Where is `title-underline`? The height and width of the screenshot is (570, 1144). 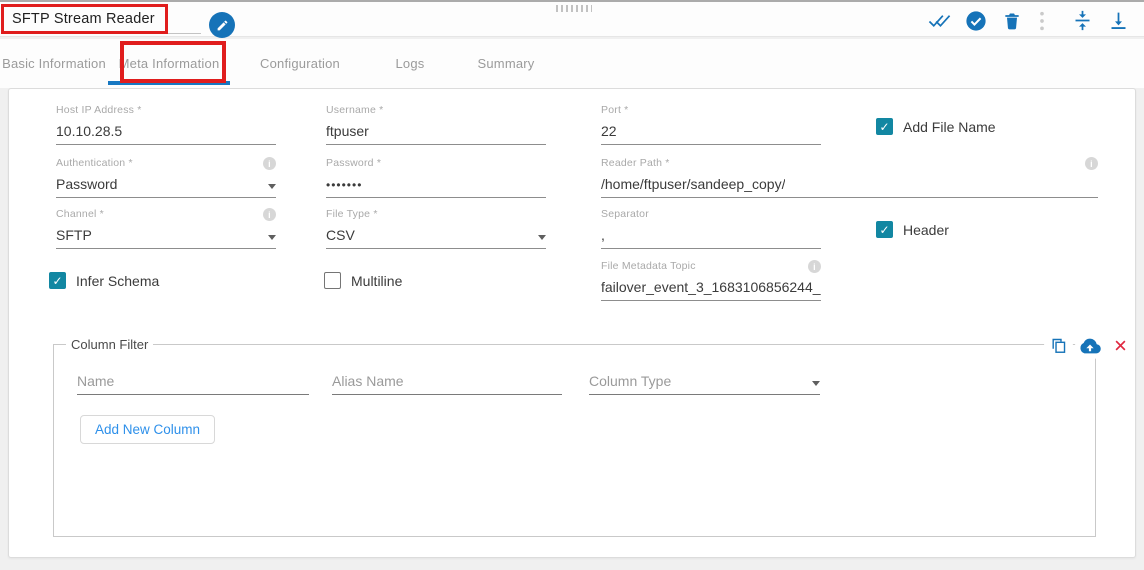
title-underline is located at coordinates (106, 33).